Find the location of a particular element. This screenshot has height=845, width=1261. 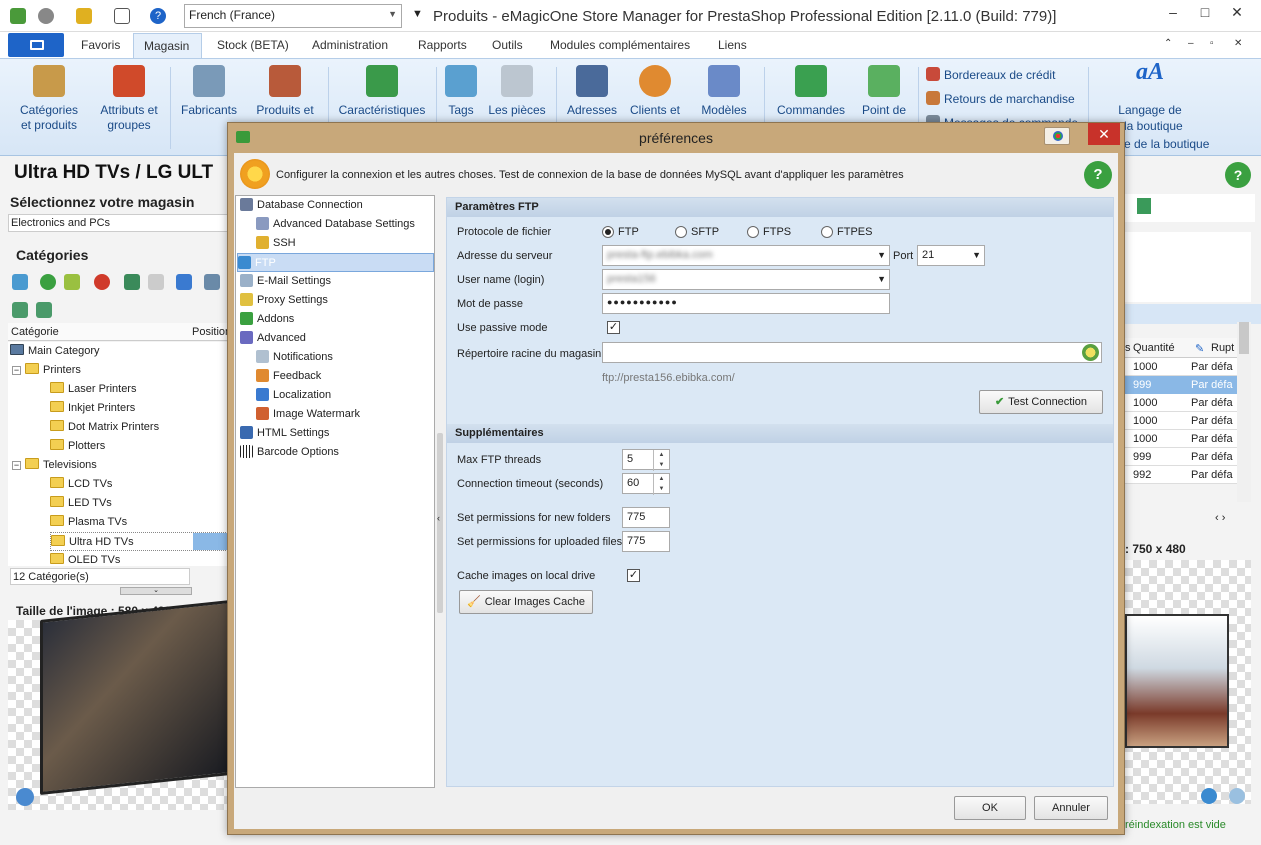

orders-button: Commandes is located at coordinates (811, 91).